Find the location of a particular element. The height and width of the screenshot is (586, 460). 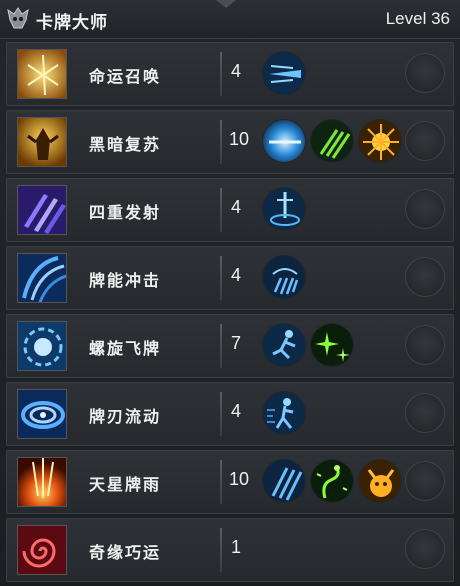

demon-skull-icon is located at coordinates (18, 18).